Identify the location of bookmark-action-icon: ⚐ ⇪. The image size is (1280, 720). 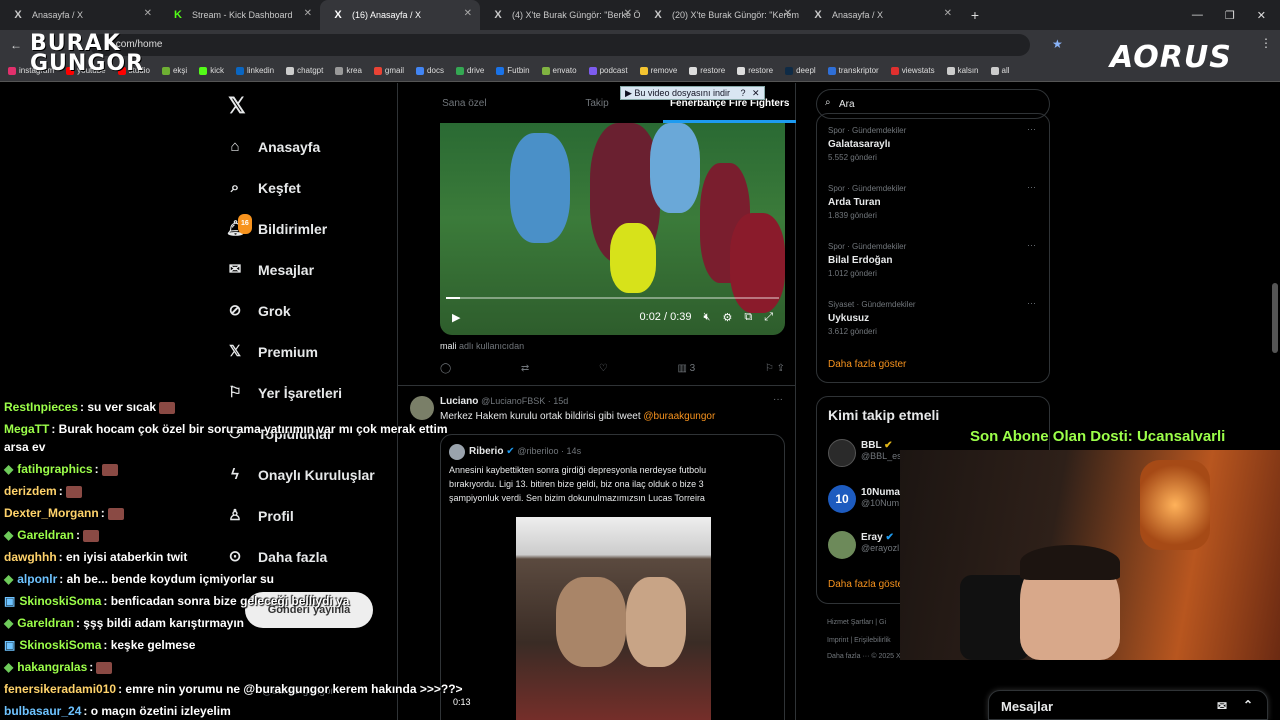
(775, 368).